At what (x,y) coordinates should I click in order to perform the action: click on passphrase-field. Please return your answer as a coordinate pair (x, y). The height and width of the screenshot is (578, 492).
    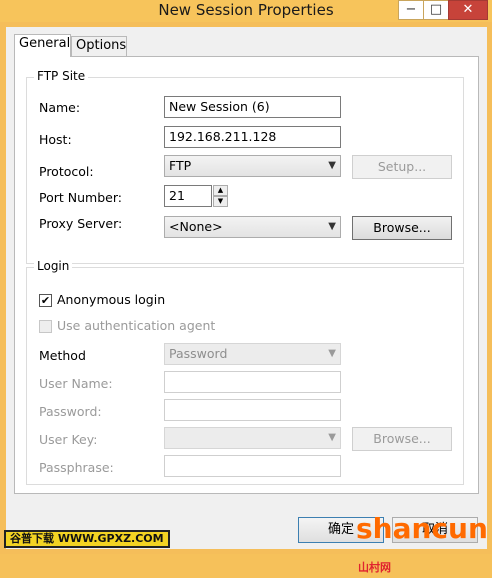
    Looking at the image, I should click on (252, 466).